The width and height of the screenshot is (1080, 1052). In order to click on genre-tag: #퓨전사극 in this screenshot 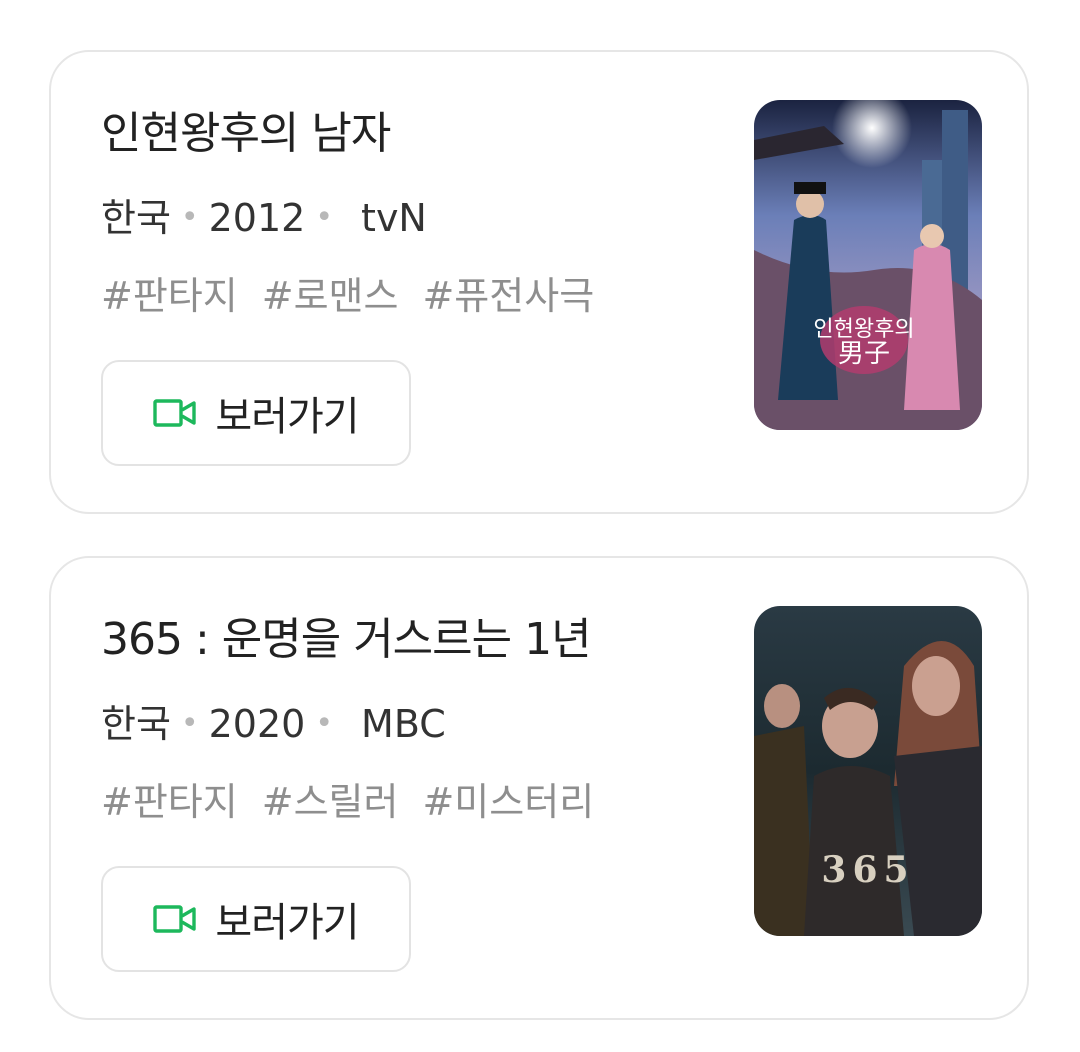, I will do `click(508, 296)`.